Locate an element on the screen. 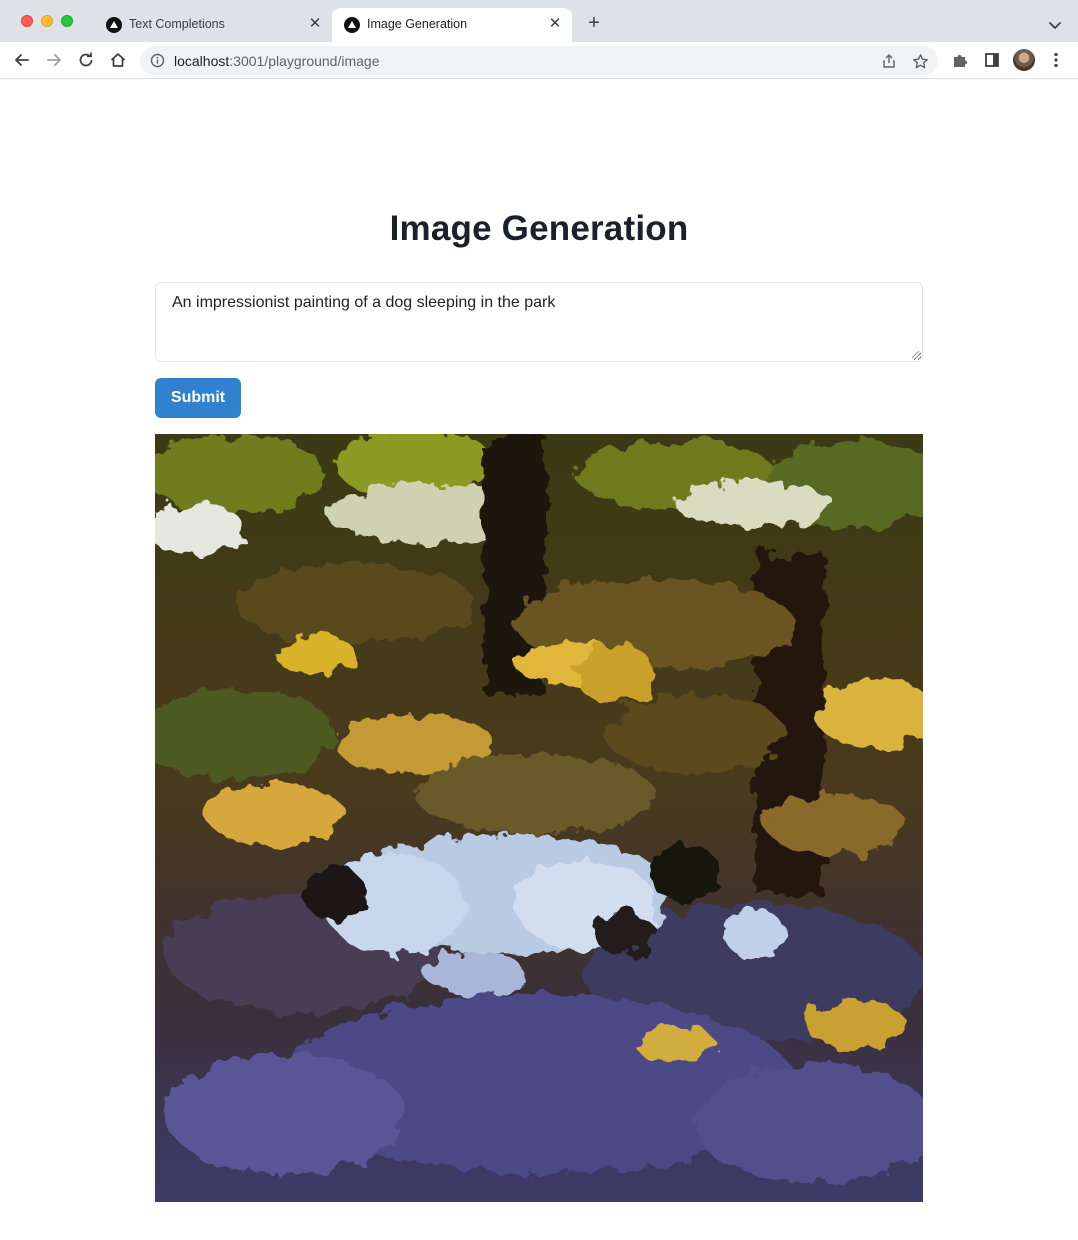 Image resolution: width=1078 pixels, height=1240 pixels. reload-icon is located at coordinates (86, 60).